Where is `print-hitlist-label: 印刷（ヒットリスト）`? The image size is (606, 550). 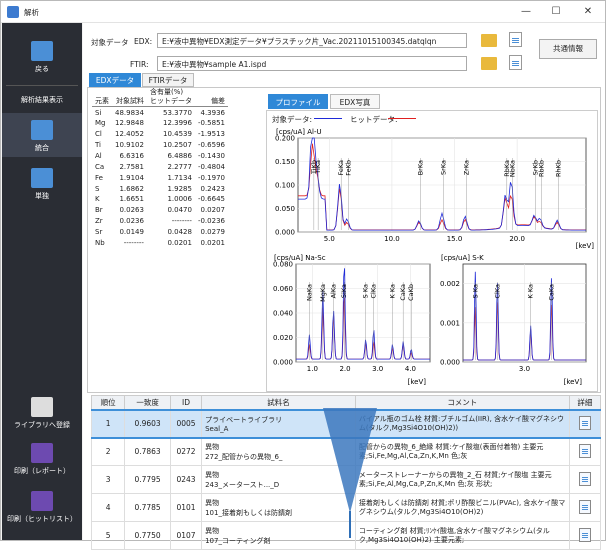
print-hitlist-label: 印刷（ヒットリスト） is located at coordinates (42, 519).